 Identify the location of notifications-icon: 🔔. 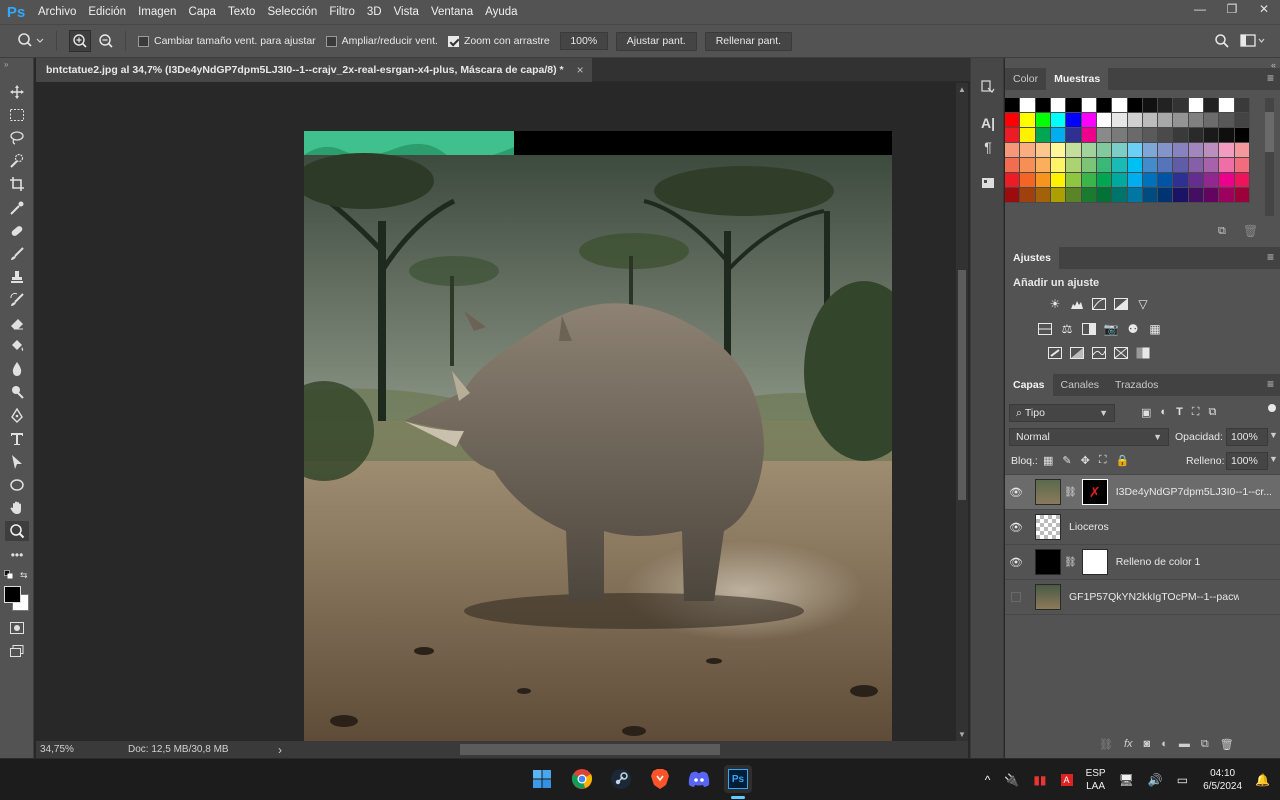
(1262, 780).